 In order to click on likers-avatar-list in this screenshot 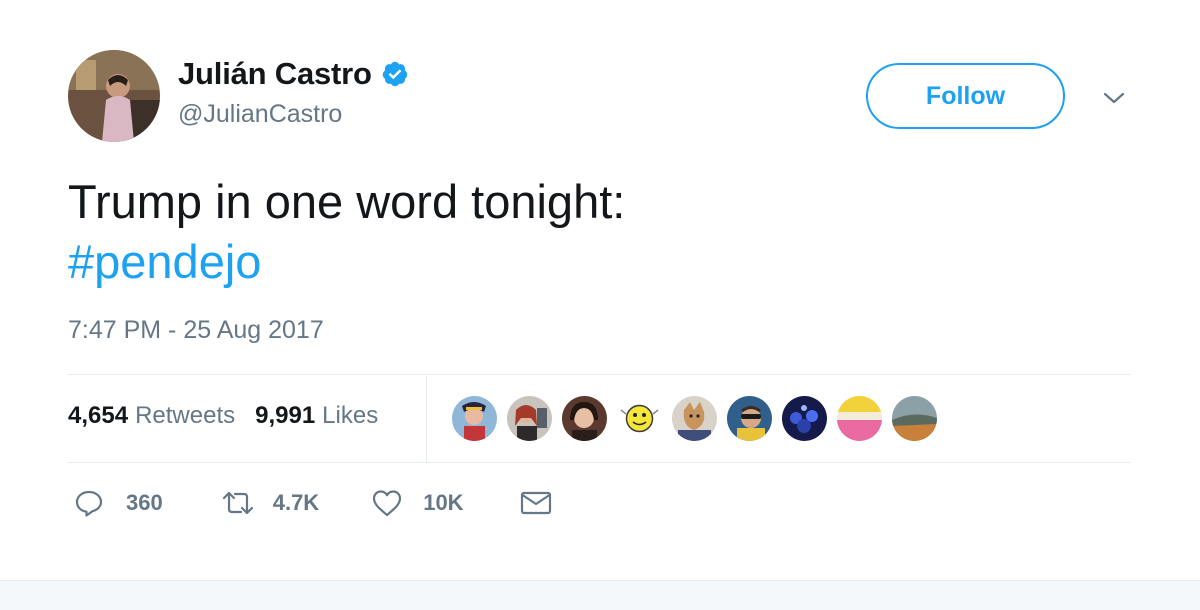, I will do `click(699, 418)`.